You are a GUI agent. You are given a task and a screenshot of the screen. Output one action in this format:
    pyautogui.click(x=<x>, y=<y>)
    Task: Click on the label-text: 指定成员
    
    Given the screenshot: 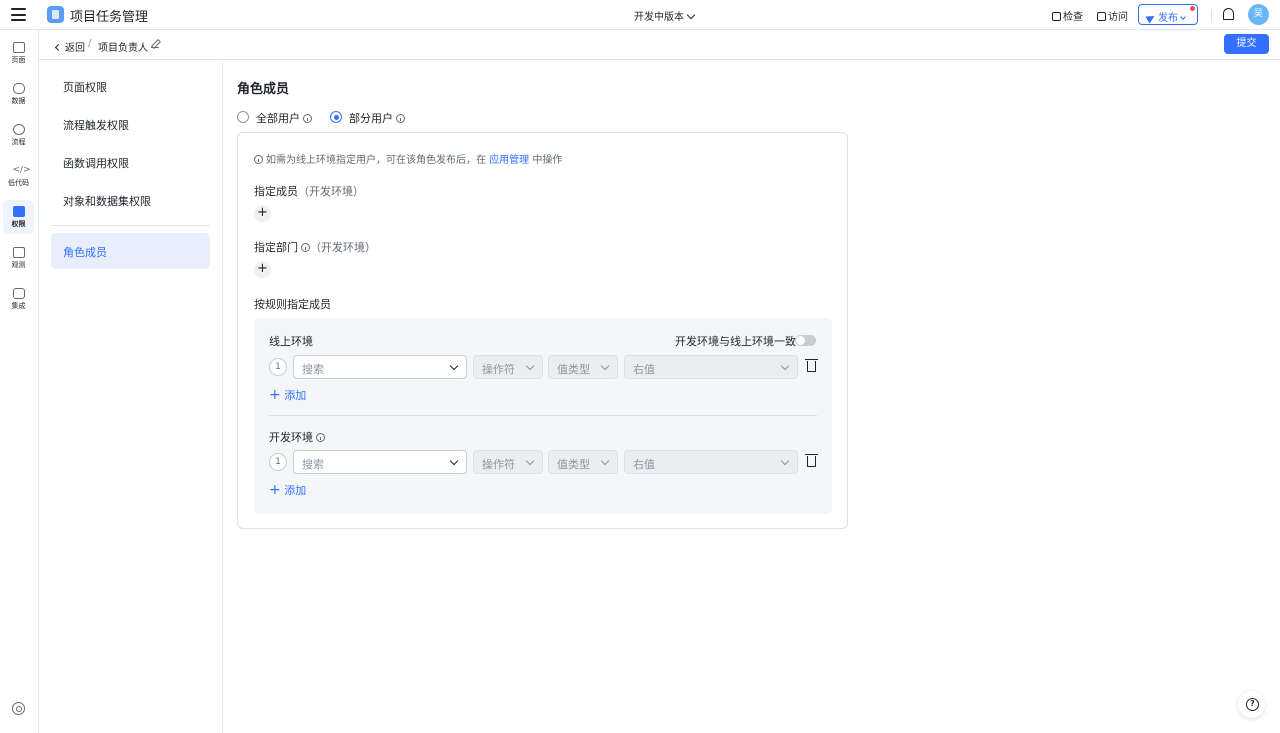 What is the action you would take?
    pyautogui.click(x=276, y=191)
    